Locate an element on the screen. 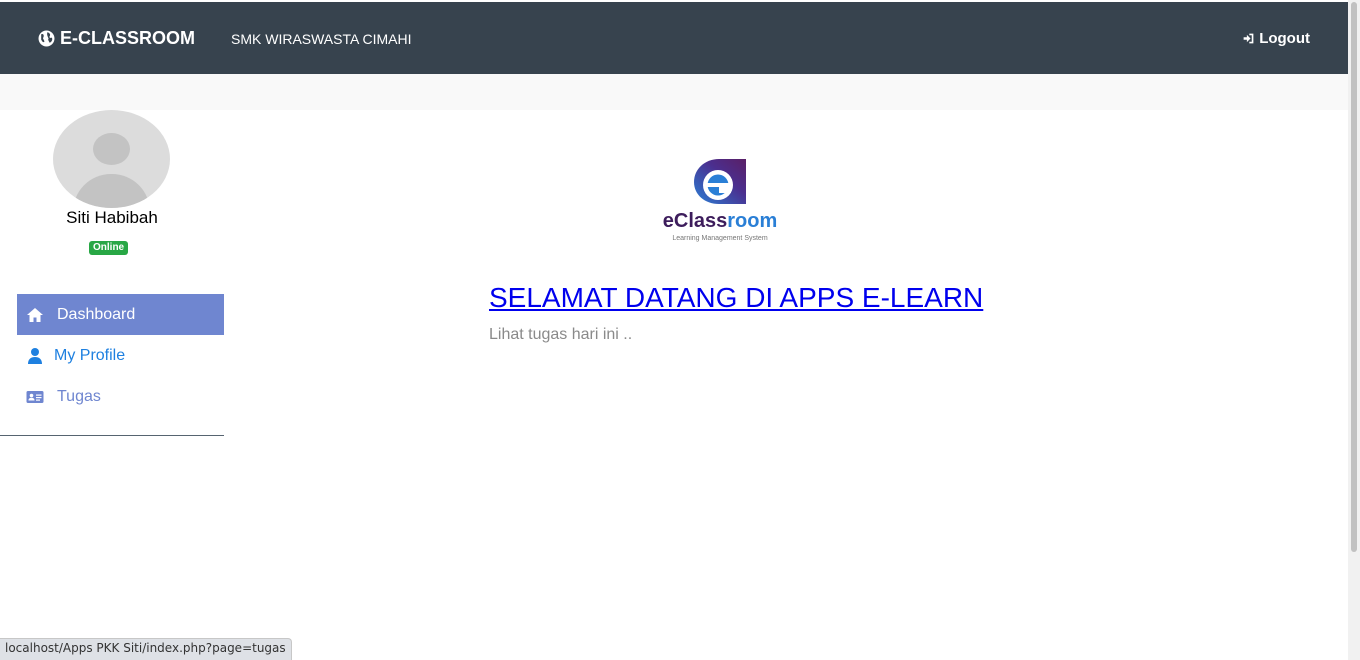 Image resolution: width=1360 pixels, height=660 pixels. logo-mark-icon is located at coordinates (720, 181).